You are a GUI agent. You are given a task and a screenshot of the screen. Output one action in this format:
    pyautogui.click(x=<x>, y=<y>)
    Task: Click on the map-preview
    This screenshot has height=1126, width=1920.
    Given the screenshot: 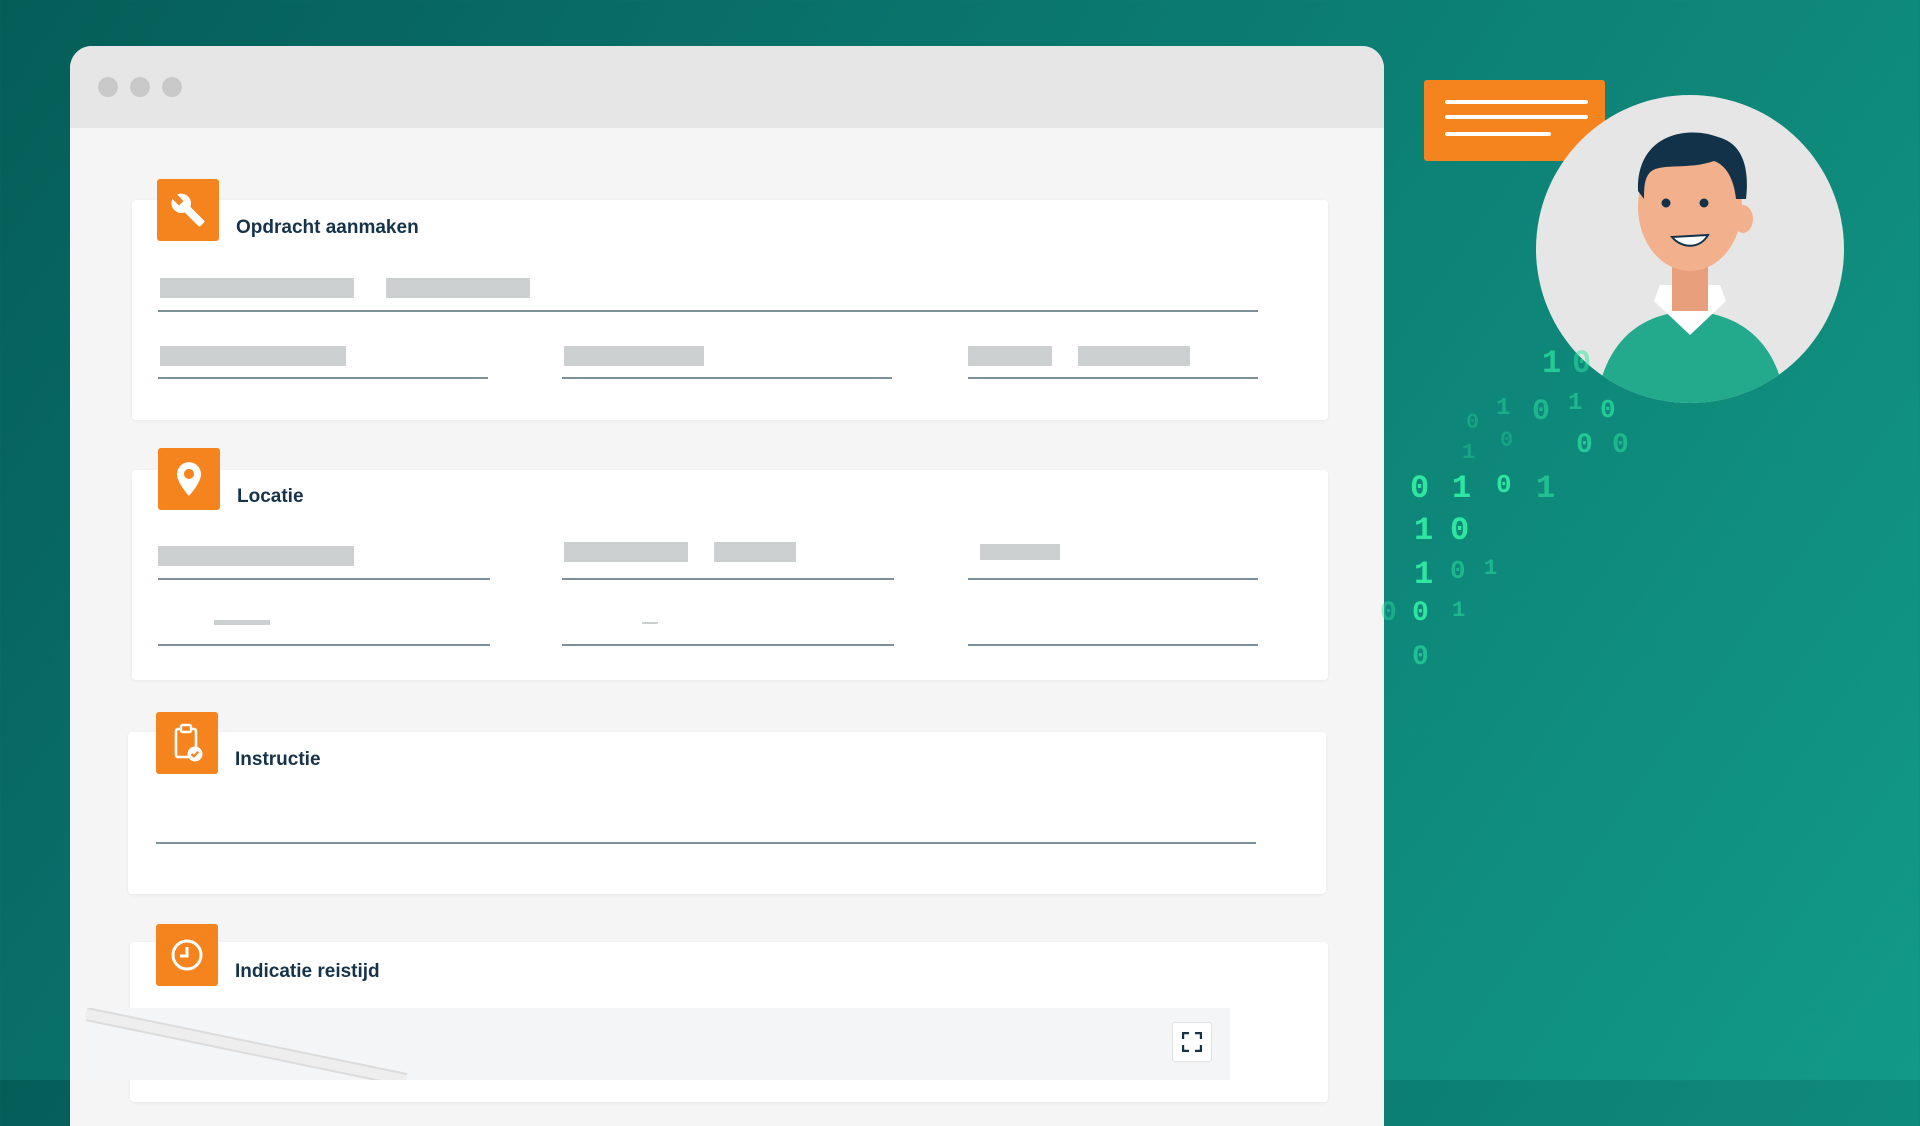 What is the action you would take?
    pyautogui.click(x=658, y=1044)
    